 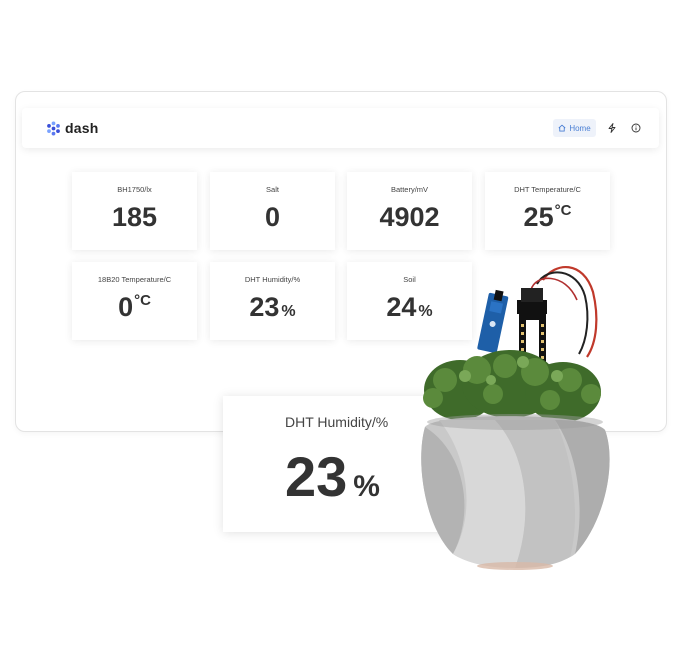 What do you see at coordinates (337, 422) in the screenshot?
I see `featured-label: DHT Humidity/%` at bounding box center [337, 422].